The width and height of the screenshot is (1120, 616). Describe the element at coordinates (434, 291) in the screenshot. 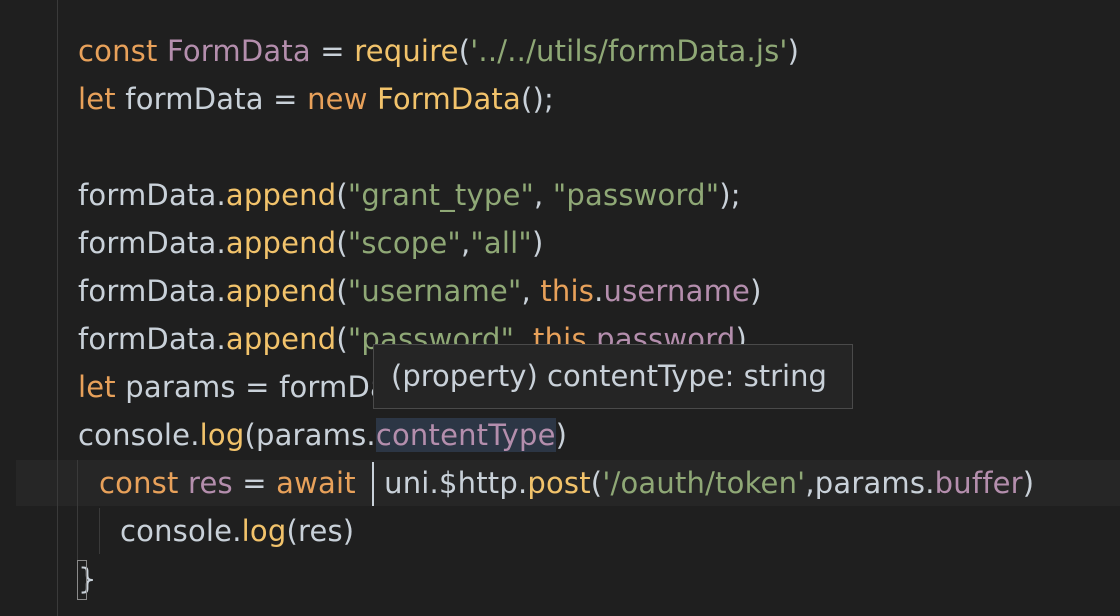

I see `code-token: "username"` at that location.